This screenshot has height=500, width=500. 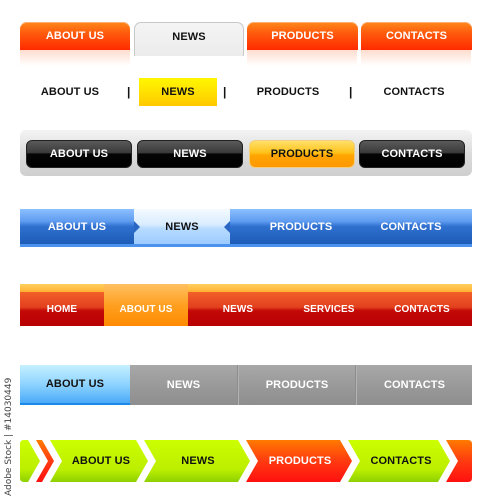 I want to click on nav-label: HOME, so click(x=62, y=309).